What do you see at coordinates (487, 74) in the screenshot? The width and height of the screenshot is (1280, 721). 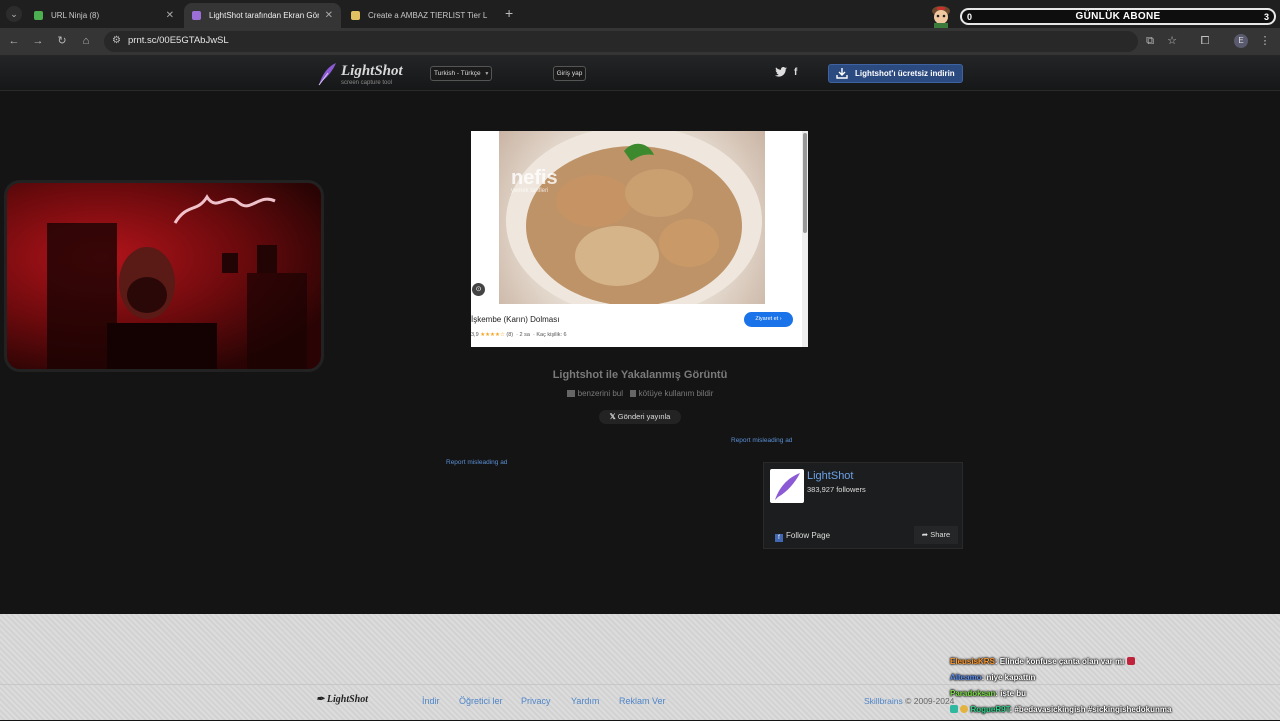 I see `dropdown-arrow-icon: ▼` at bounding box center [487, 74].